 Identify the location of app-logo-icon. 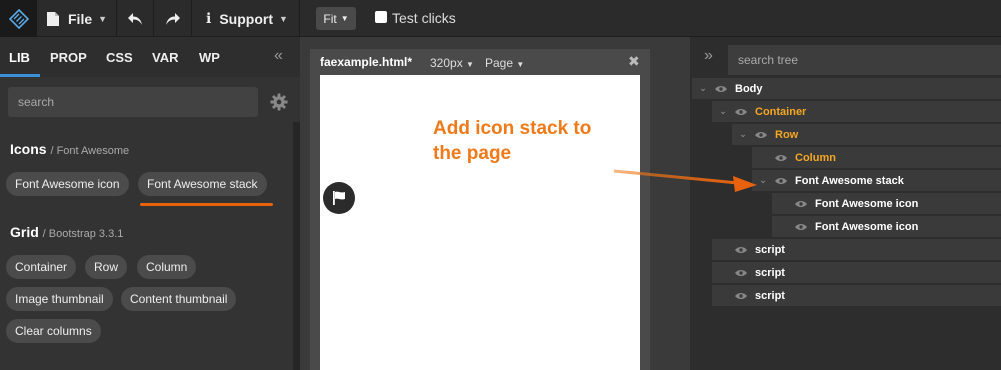
(18, 18).